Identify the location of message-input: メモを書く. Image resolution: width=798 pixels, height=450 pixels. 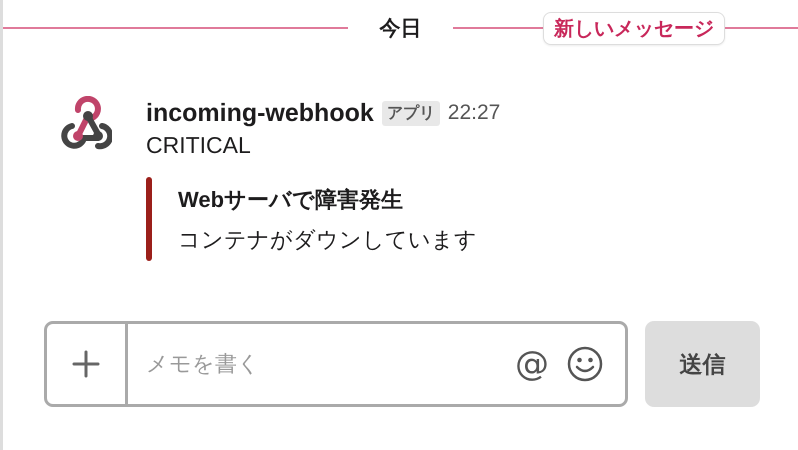
(321, 364).